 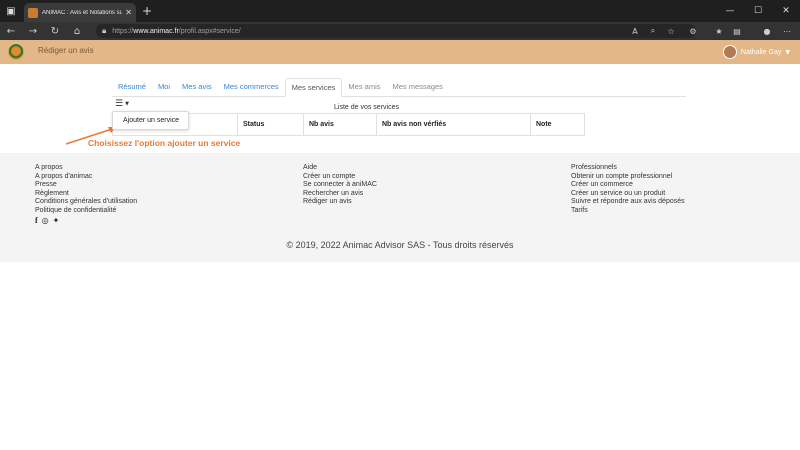 I want to click on tab-mes-avis: Mes avis, so click(x=197, y=87).